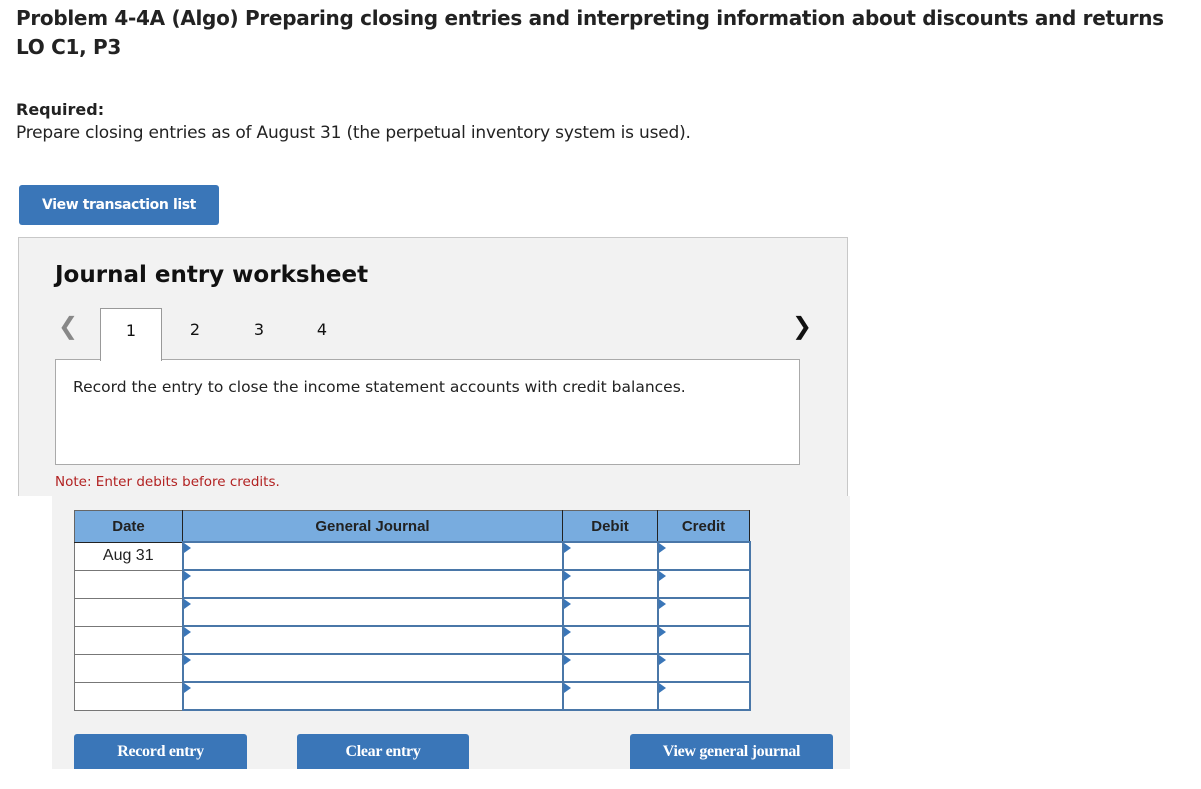  I want to click on worksheet-title: Journal entry worksheet, so click(212, 275).